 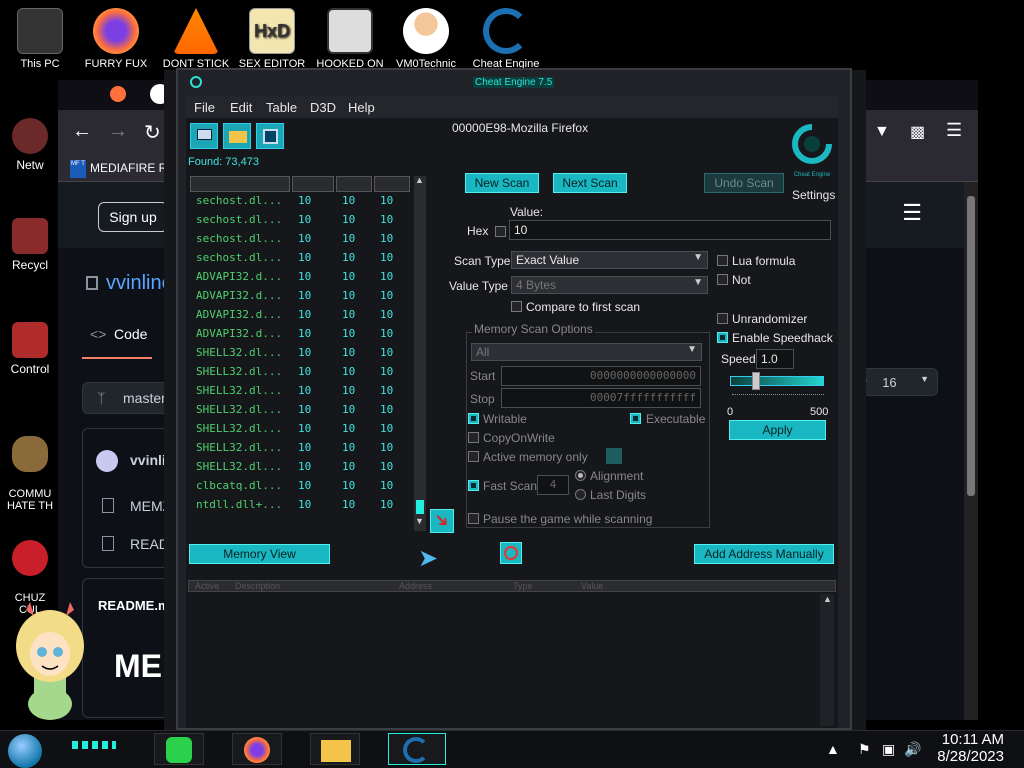 I want to click on not-checkbox, so click(x=722, y=279).